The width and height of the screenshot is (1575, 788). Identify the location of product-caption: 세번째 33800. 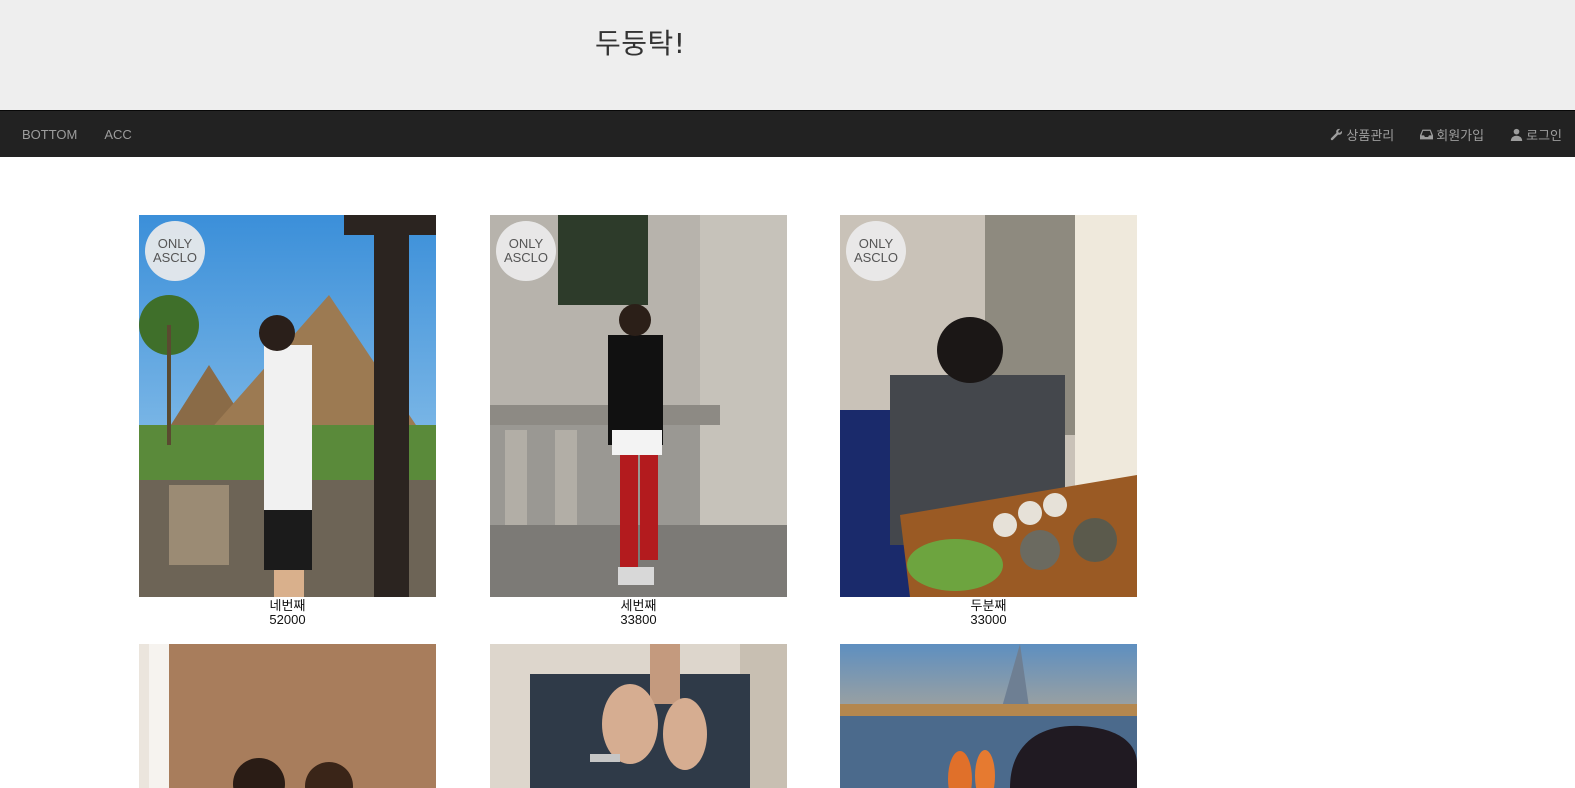
(638, 613).